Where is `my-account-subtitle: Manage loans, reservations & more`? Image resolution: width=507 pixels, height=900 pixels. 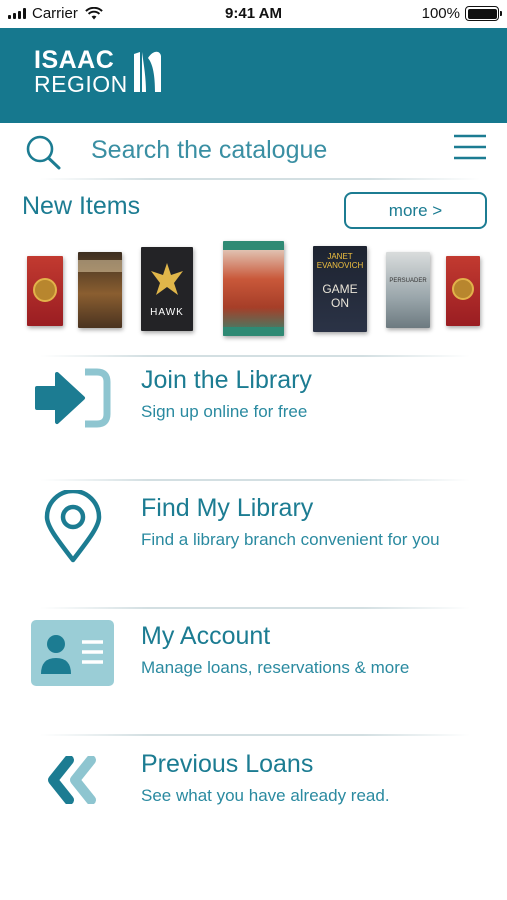 my-account-subtitle: Manage loans, reservations & more is located at coordinates (275, 667).